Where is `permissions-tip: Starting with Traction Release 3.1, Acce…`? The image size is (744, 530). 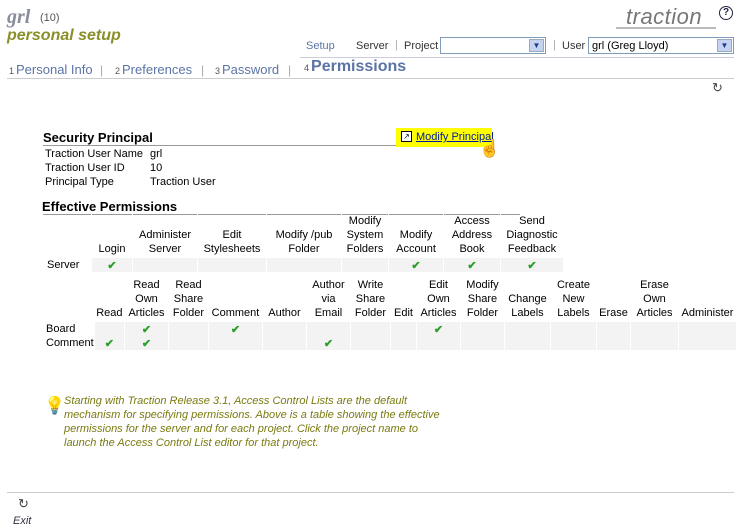 permissions-tip: Starting with Traction Release 3.1, Acce… is located at coordinates (252, 422).